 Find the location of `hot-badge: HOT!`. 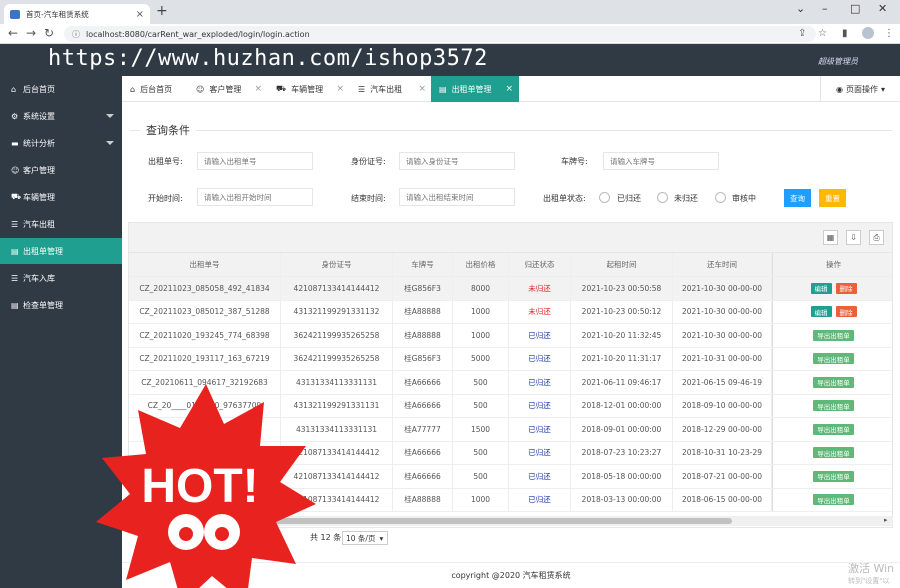

hot-badge: HOT! is located at coordinates (206, 486).